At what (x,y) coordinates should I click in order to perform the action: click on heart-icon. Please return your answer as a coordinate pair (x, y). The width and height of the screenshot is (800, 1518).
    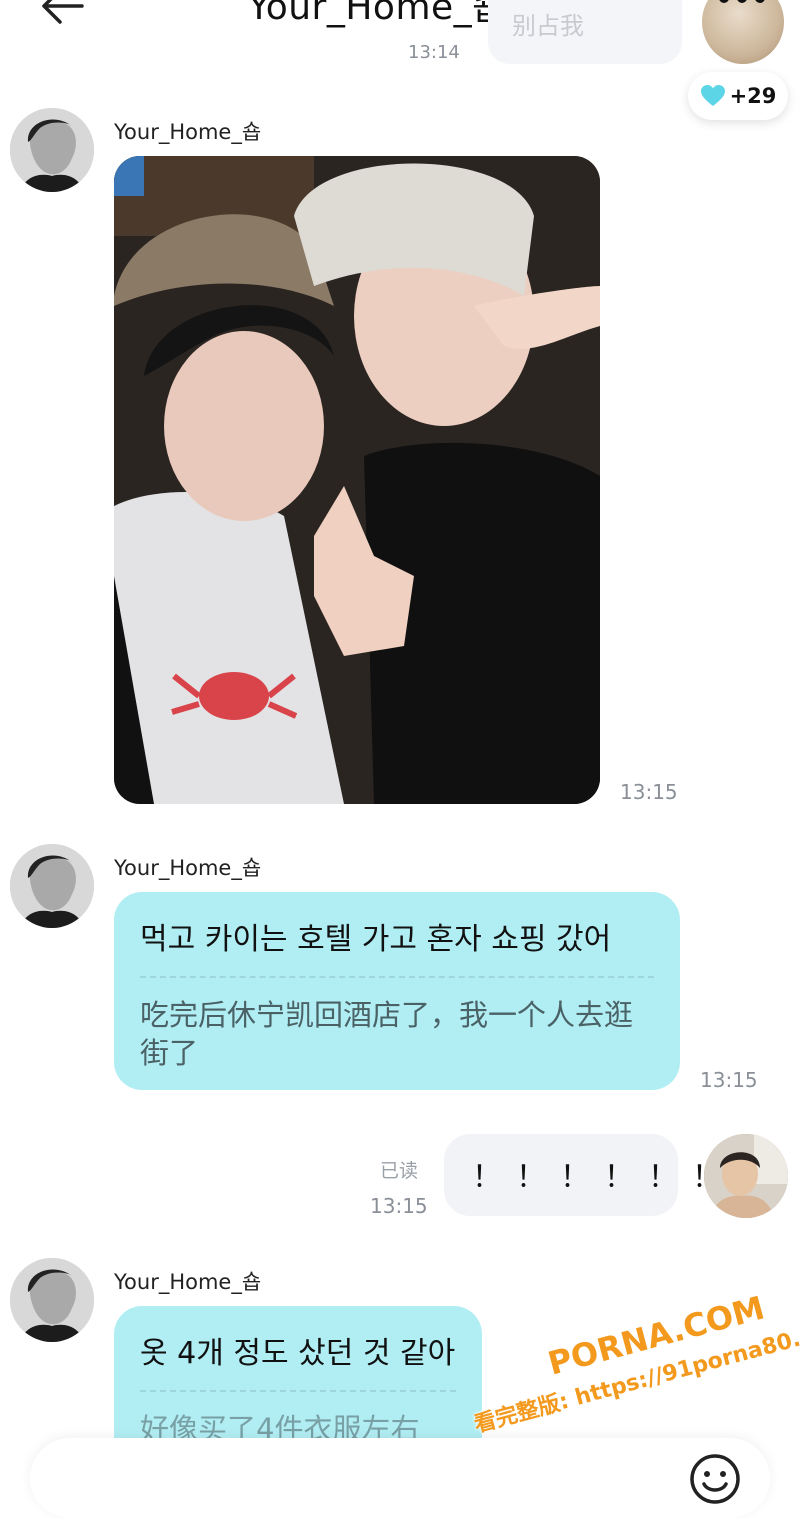
    Looking at the image, I should click on (712, 95).